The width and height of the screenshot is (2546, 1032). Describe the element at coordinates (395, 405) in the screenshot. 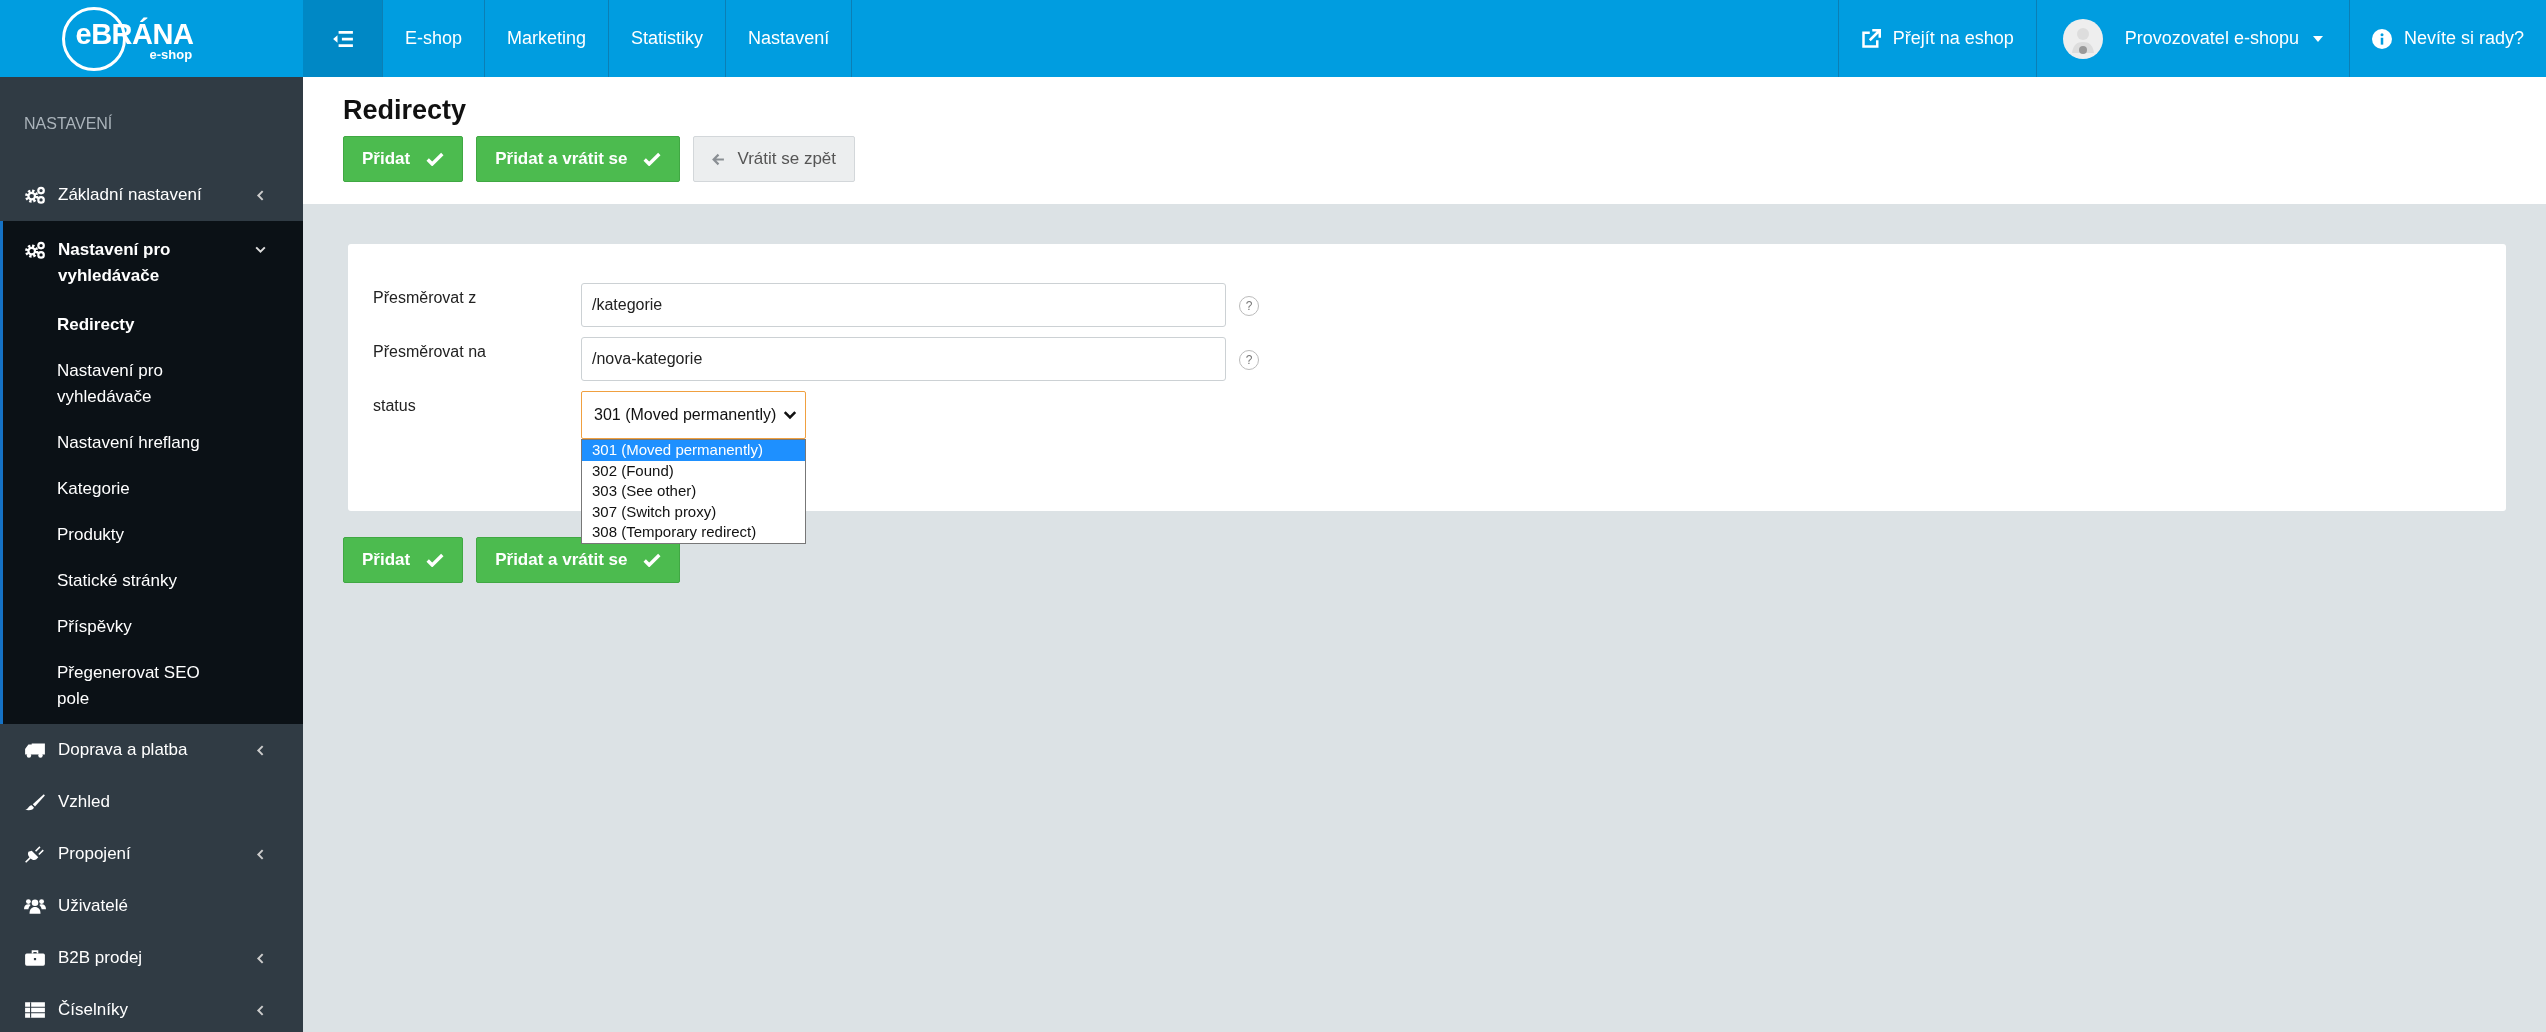

I see `field-label: status` at that location.